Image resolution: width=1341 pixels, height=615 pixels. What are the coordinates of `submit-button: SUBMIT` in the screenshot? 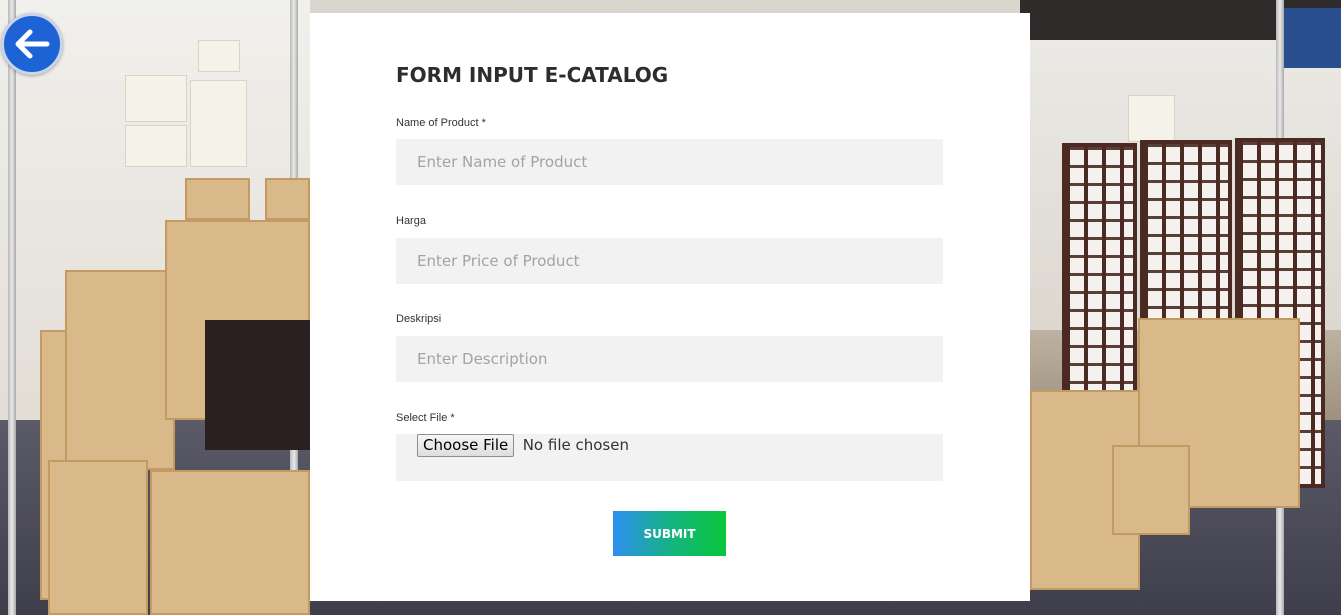 It's located at (669, 533).